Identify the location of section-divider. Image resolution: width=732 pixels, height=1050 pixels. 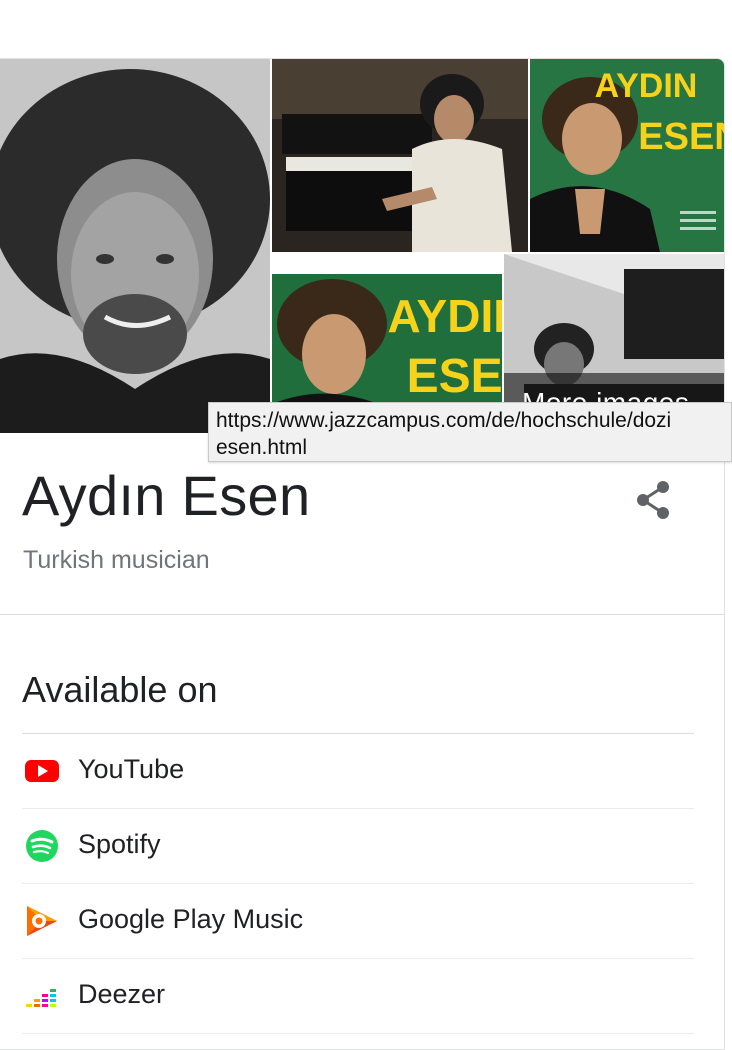
(362, 614).